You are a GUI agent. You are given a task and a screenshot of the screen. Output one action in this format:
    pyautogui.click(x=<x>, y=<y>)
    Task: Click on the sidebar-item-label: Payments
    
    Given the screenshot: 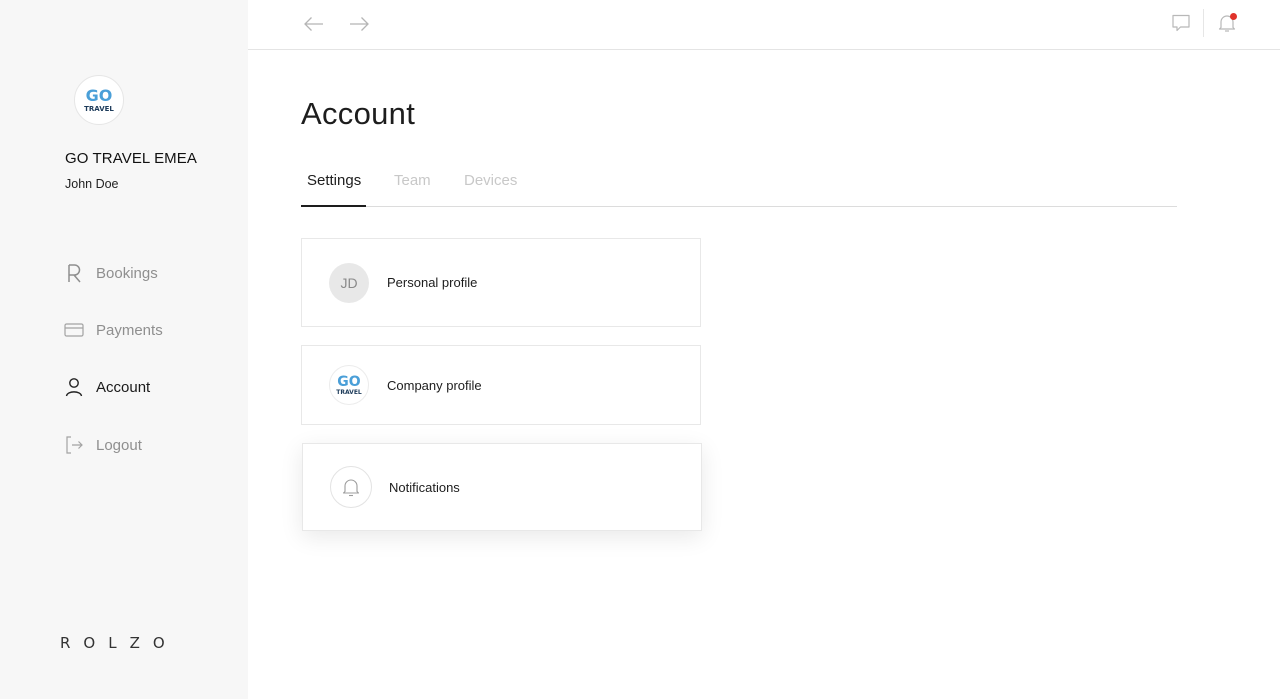 What is the action you would take?
    pyautogui.click(x=129, y=330)
    